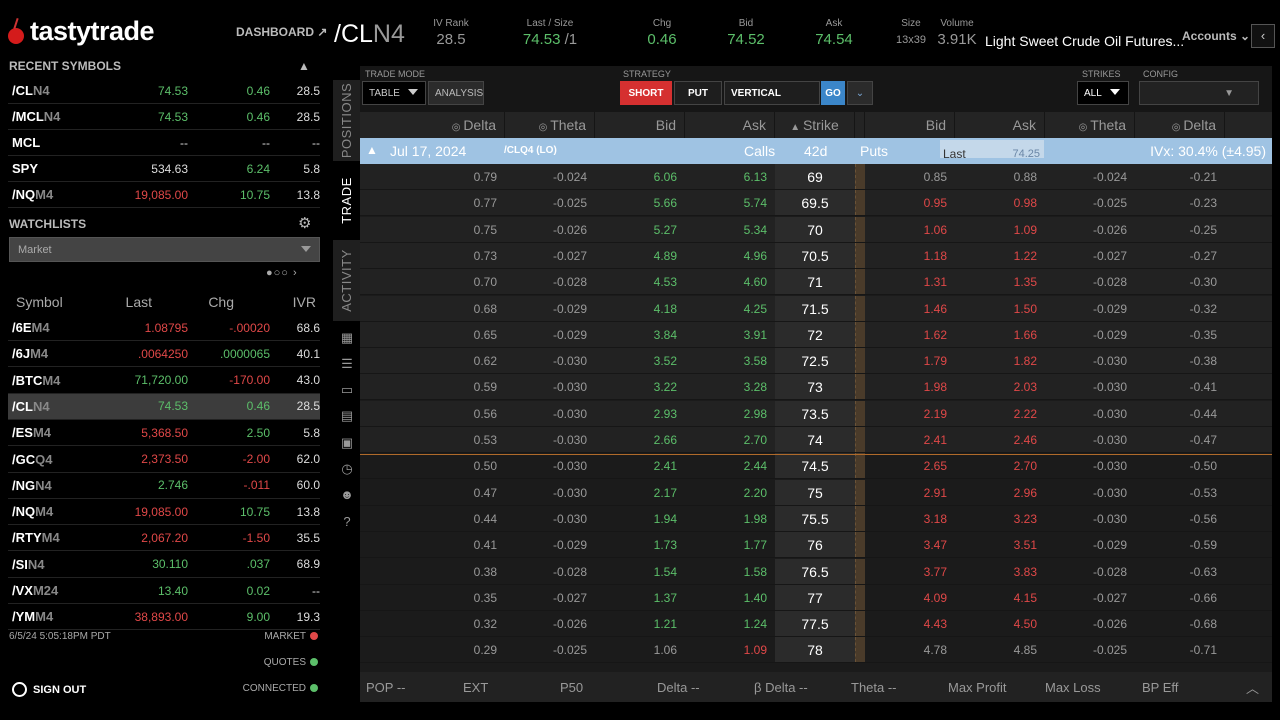 The width and height of the screenshot is (1280, 720). What do you see at coordinates (304, 66) in the screenshot?
I see `collapse-recent-icon: ▲` at bounding box center [304, 66].